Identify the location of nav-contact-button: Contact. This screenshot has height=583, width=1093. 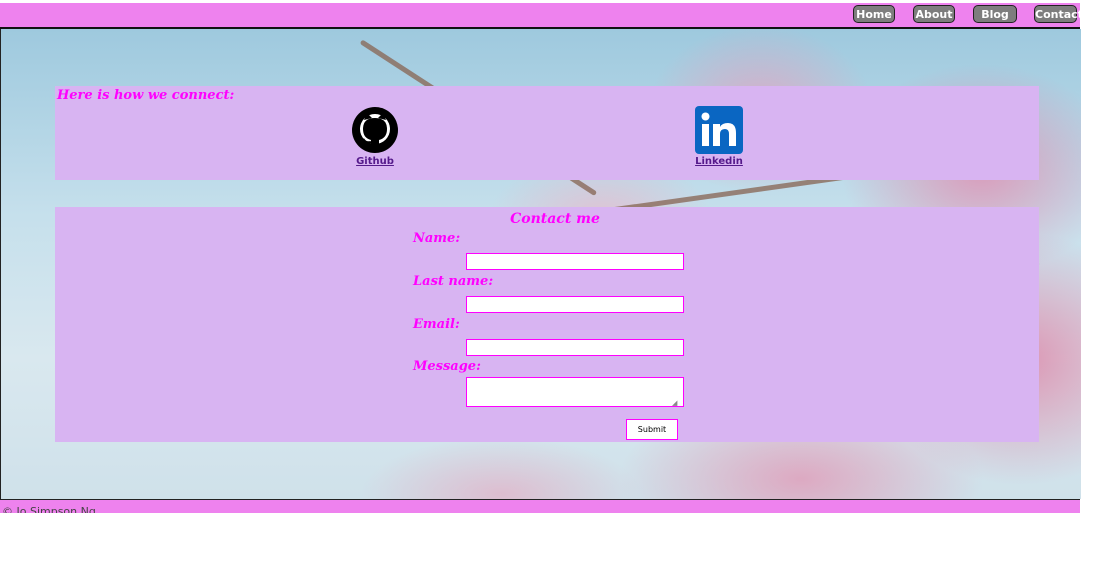
(1058, 14).